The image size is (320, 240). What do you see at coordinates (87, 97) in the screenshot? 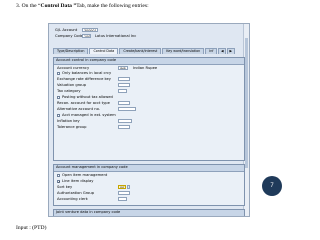
I see `posting-without-tax-label: Posting without tax allowed` at bounding box center [87, 97].